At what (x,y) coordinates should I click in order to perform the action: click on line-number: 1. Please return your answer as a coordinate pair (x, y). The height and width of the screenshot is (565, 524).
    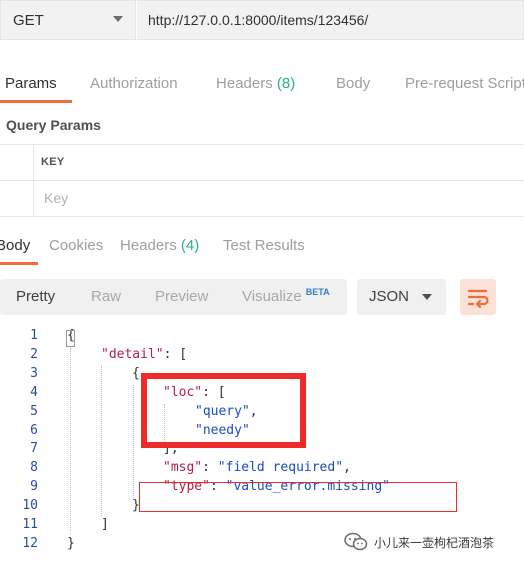
    Looking at the image, I should click on (34, 335).